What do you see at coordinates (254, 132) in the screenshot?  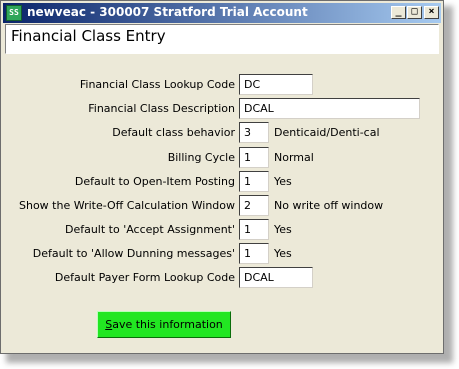 I see `class-behavior-input: 3` at bounding box center [254, 132].